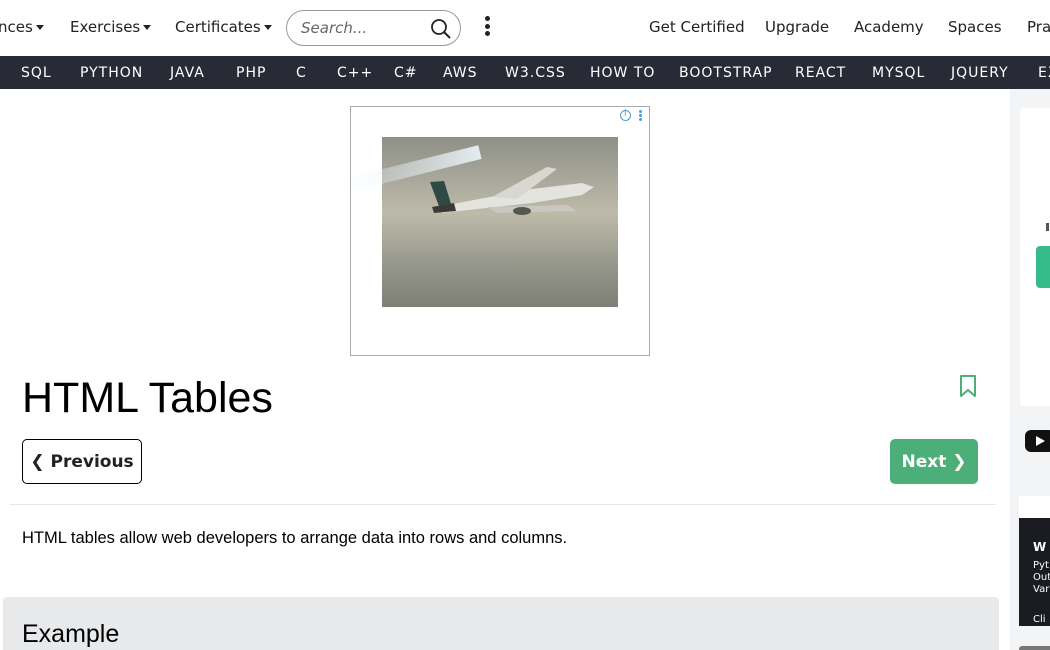  What do you see at coordinates (1043, 267) in the screenshot?
I see `sidebar-green-button` at bounding box center [1043, 267].